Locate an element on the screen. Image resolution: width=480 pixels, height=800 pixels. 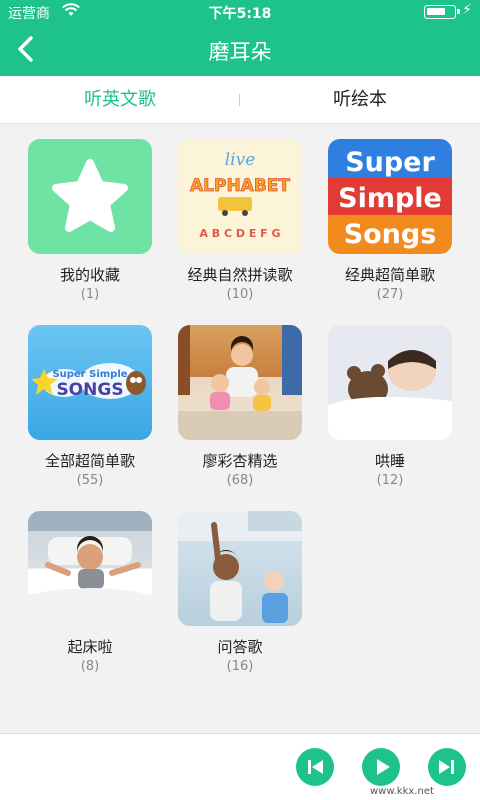
live-alphabet-cover: live ALPHABET A B C D E F G is located at coordinates (240, 196).